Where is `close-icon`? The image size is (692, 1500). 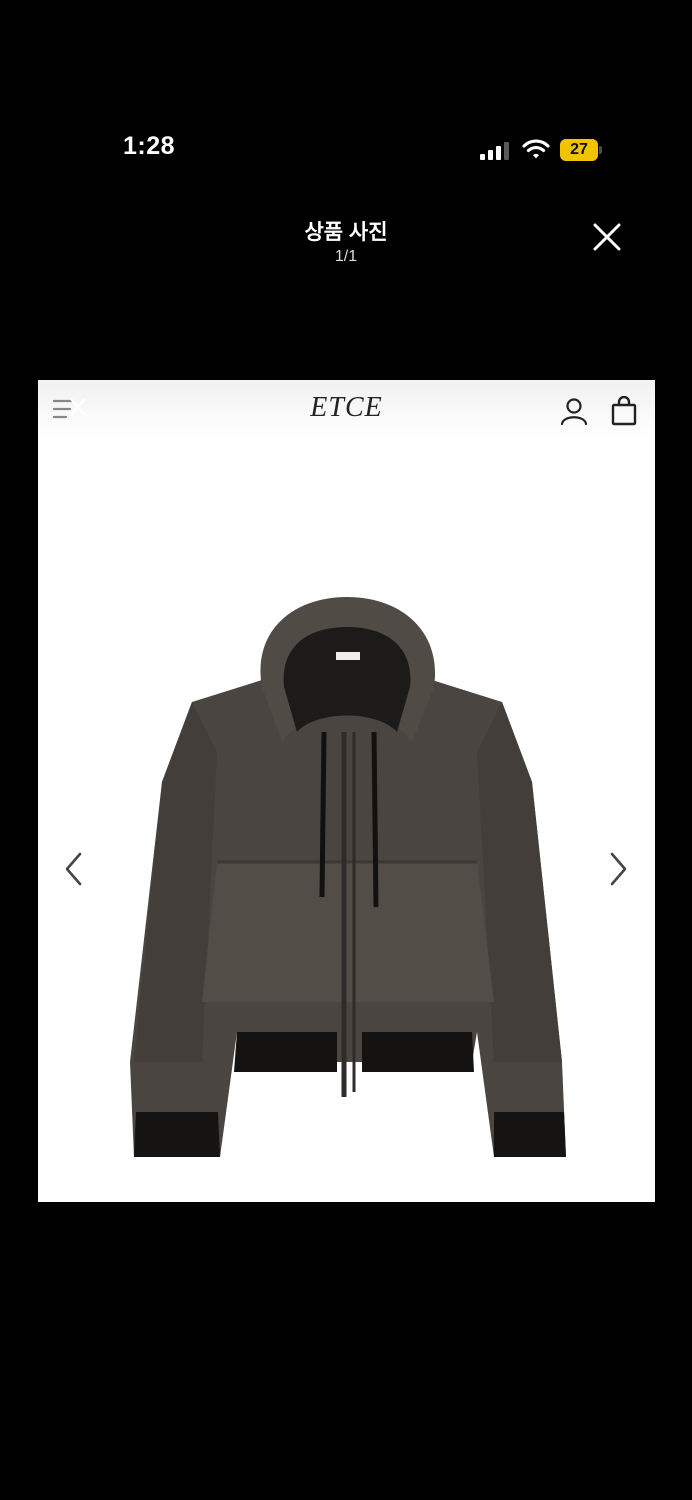
close-icon is located at coordinates (607, 237).